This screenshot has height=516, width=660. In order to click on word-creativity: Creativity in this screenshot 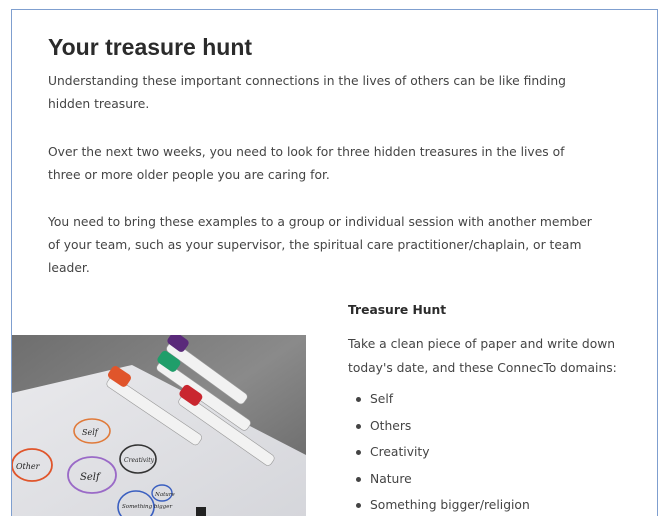, I will do `click(139, 460)`.